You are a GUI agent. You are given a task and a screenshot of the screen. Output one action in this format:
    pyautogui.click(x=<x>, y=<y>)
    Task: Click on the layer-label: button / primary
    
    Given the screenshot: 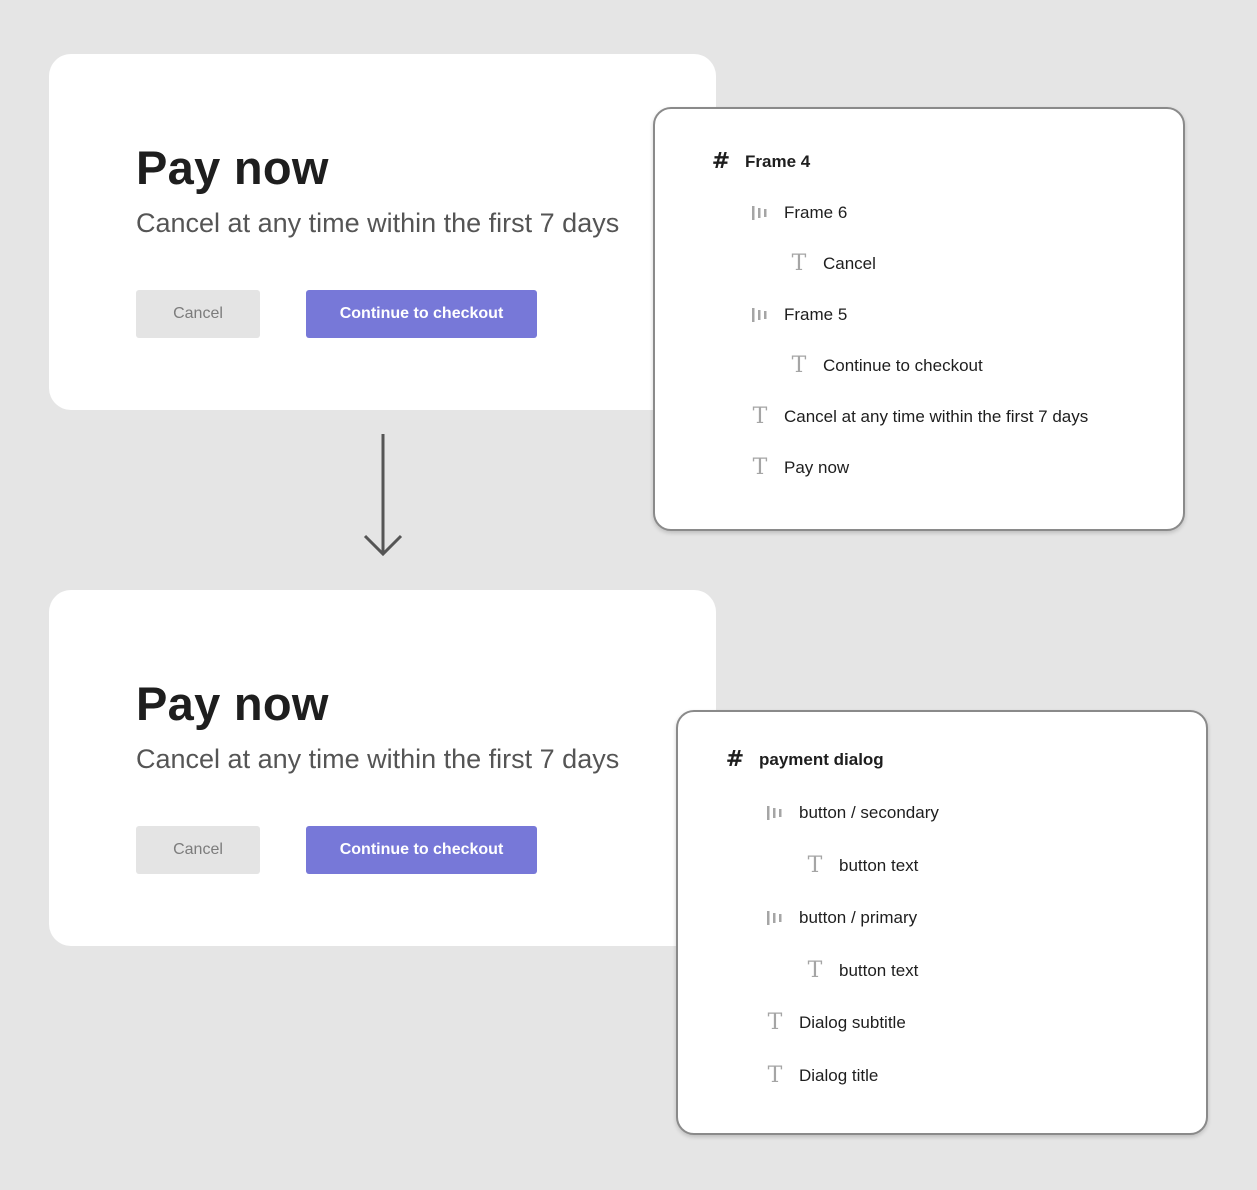 What is the action you would take?
    pyautogui.click(x=858, y=917)
    